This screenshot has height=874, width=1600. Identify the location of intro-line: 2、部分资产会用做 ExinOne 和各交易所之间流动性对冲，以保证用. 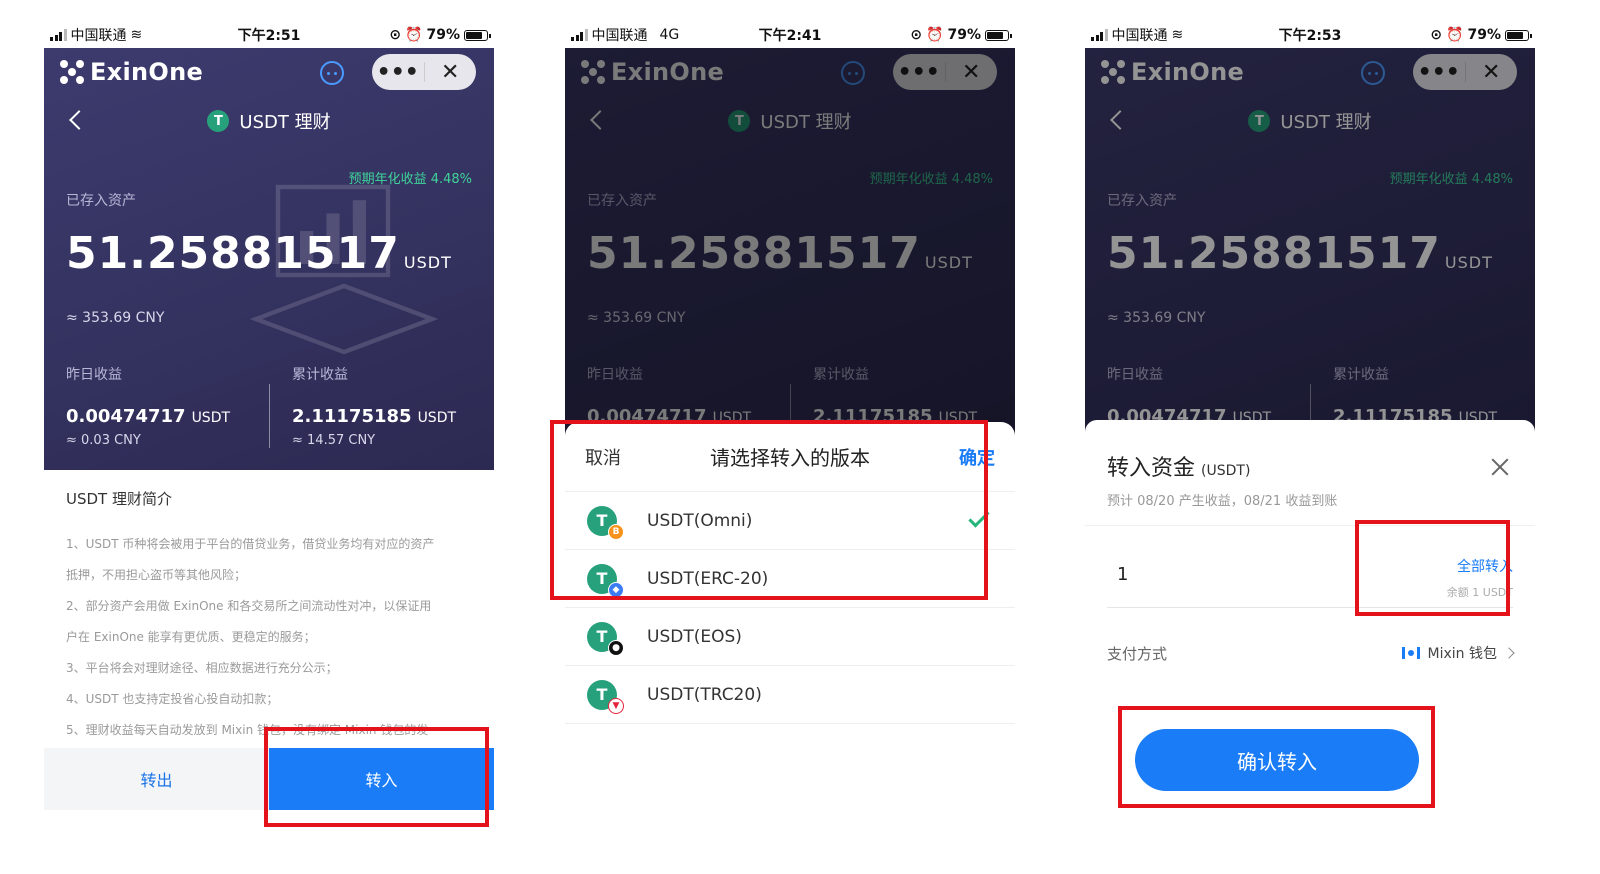
(249, 606).